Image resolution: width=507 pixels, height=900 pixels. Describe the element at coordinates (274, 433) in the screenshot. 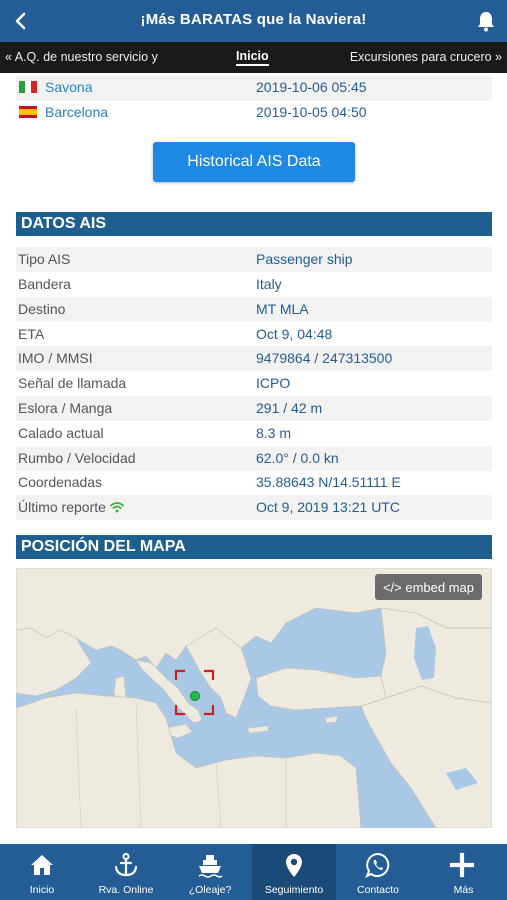

I see `row-value: 8.3 m` at that location.